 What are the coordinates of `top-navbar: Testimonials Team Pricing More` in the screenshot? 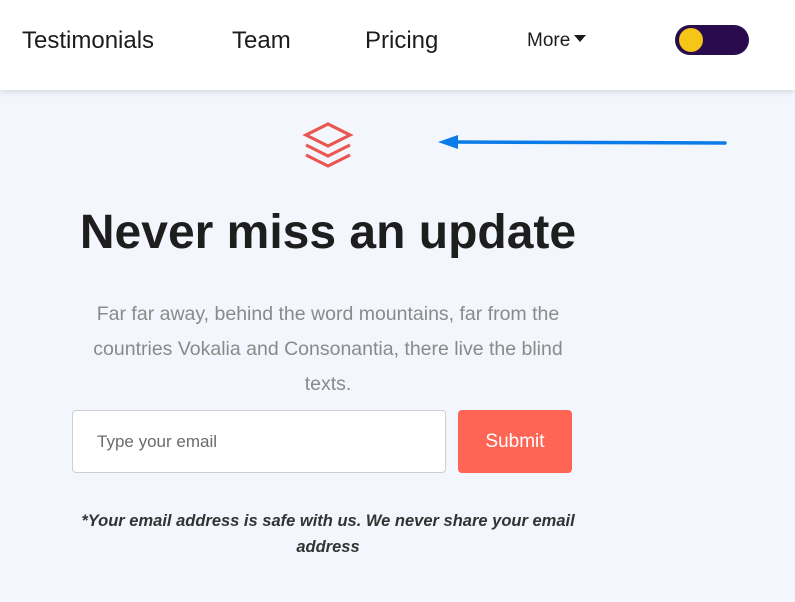 It's located at (397, 45).